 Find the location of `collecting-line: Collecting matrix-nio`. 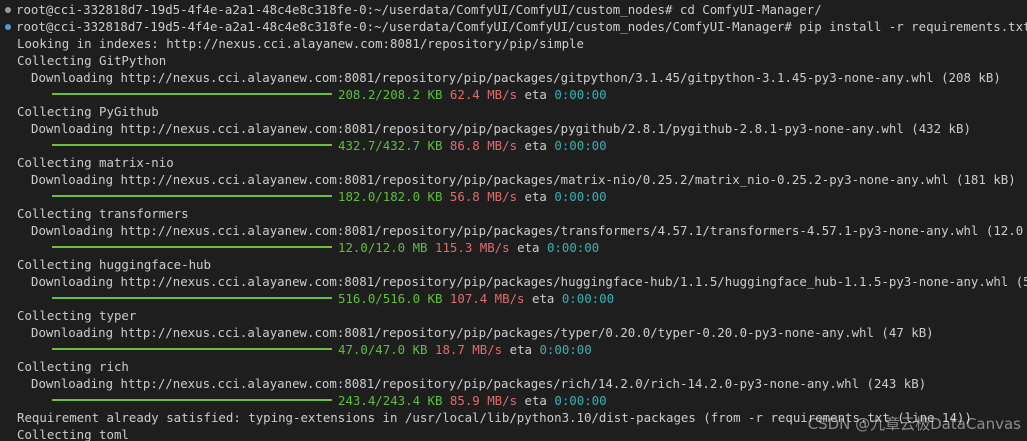

collecting-line: Collecting matrix-nio is located at coordinates (95, 162).